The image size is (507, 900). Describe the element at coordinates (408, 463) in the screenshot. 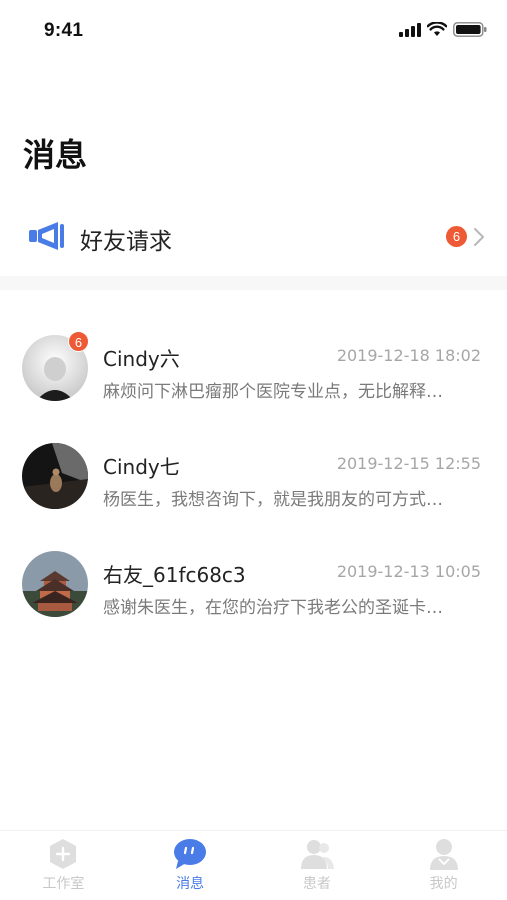

I see `message-time: 2019-12-15 12:55` at that location.